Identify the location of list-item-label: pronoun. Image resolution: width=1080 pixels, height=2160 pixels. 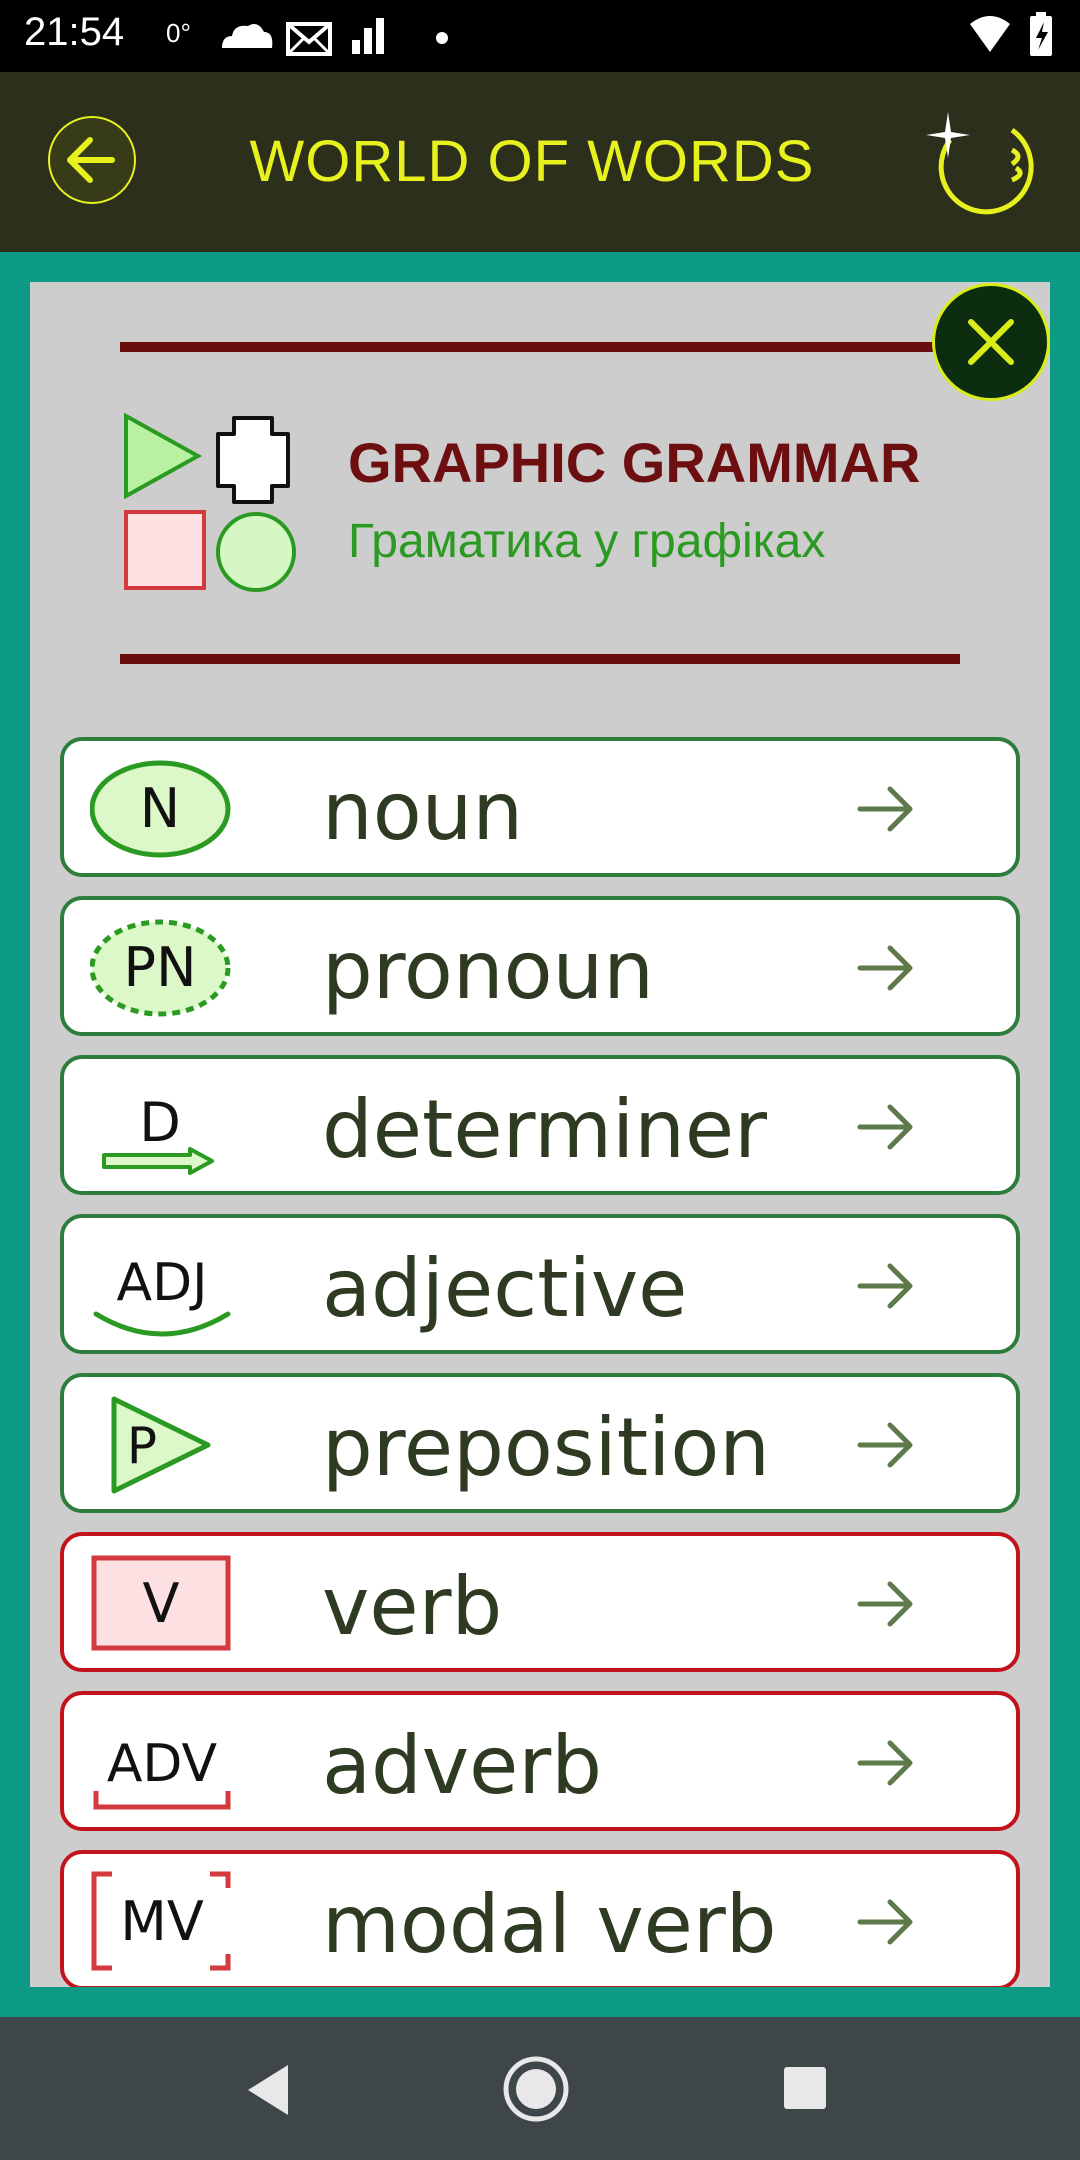
(488, 970).